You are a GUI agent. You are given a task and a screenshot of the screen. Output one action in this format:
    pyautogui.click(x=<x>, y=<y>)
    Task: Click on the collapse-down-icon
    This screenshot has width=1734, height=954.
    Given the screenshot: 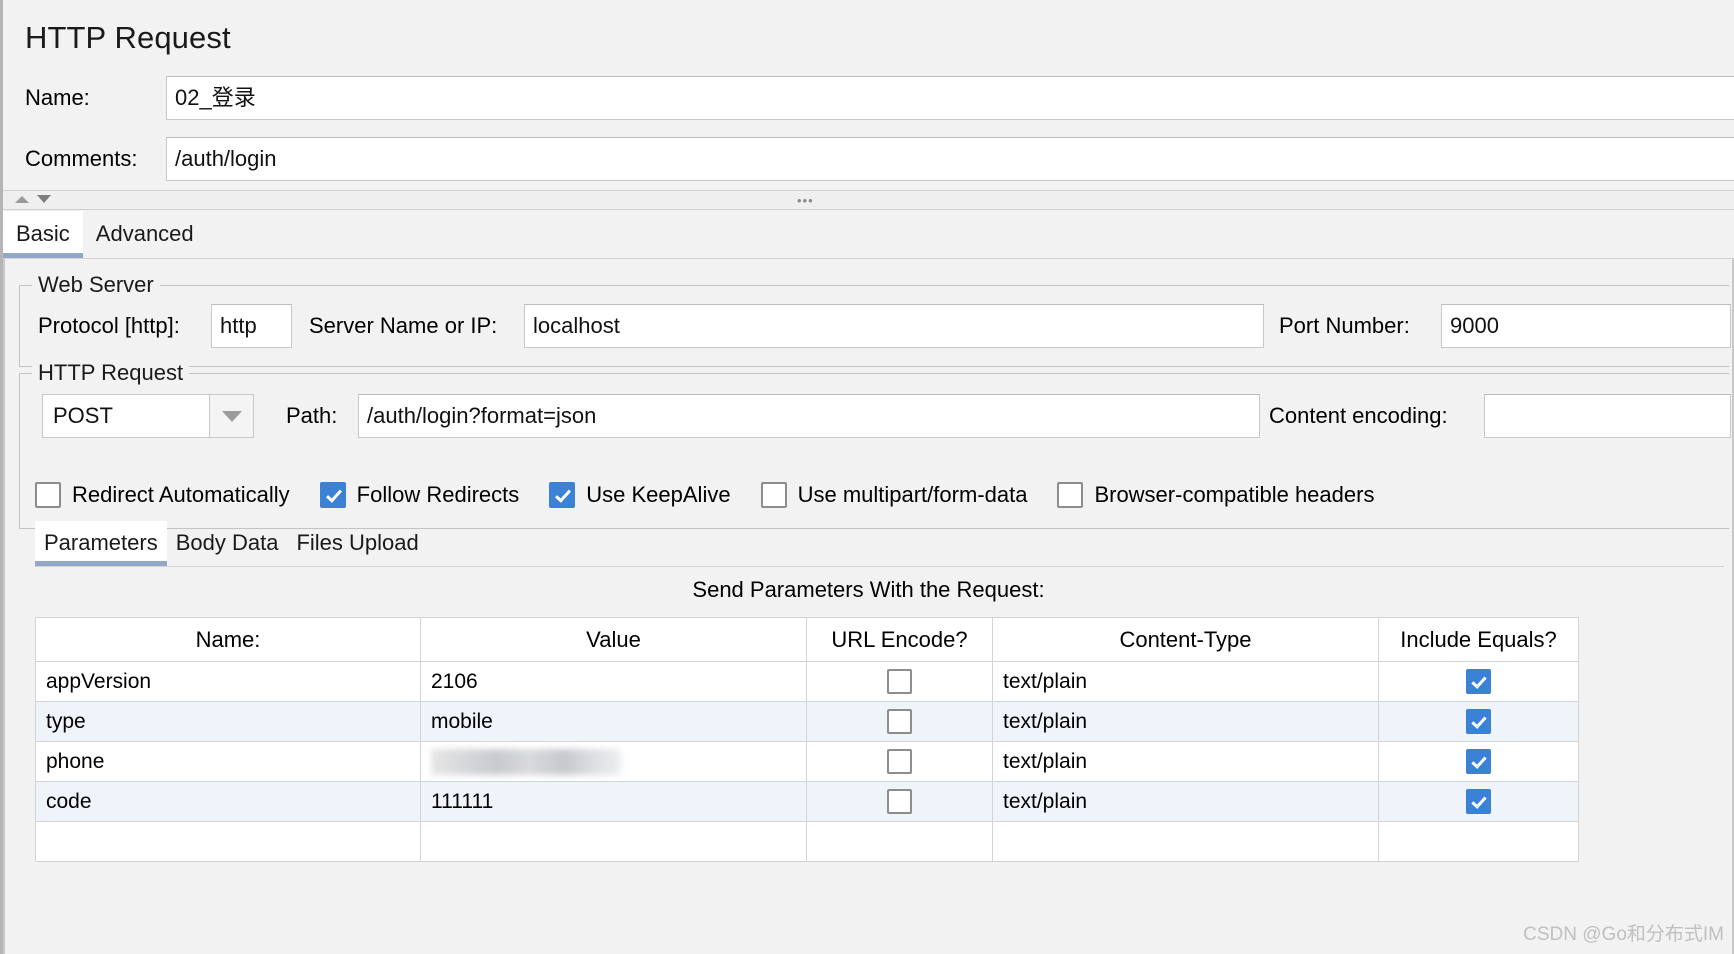 What is the action you would take?
    pyautogui.click(x=44, y=199)
    